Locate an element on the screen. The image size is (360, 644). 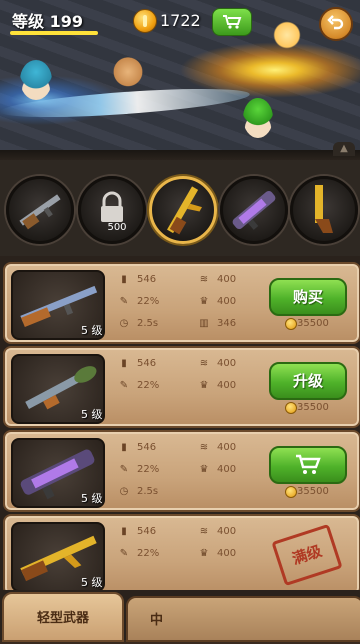
golden-ak-icon is located at coordinates (184, 210).